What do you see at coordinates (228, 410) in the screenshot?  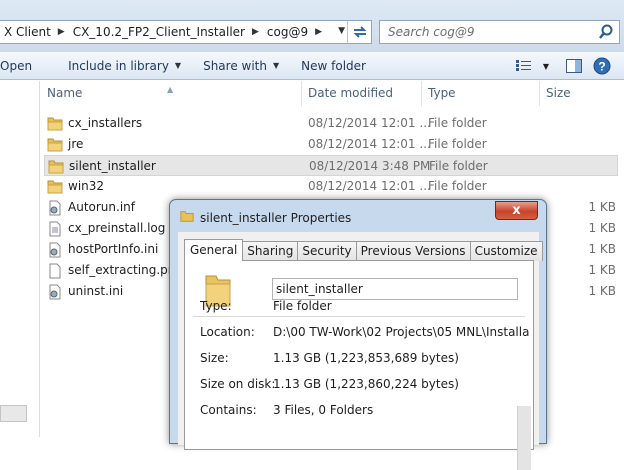 I see `property-label: Contains:` at bounding box center [228, 410].